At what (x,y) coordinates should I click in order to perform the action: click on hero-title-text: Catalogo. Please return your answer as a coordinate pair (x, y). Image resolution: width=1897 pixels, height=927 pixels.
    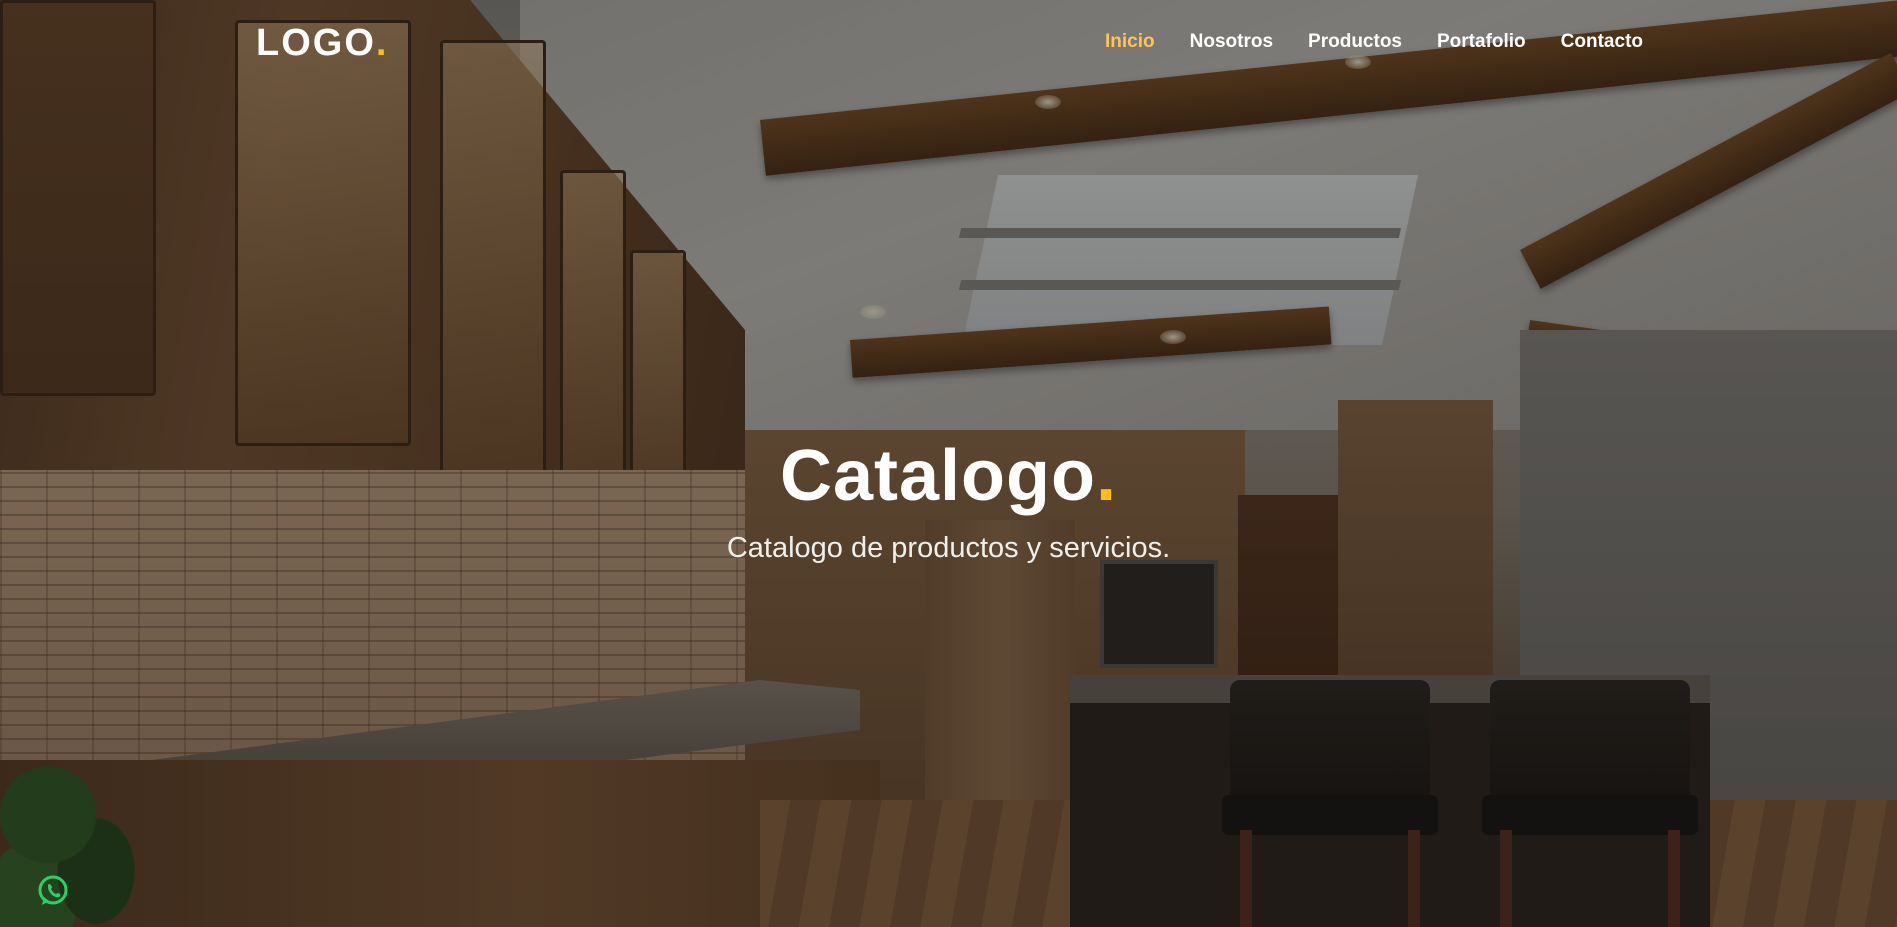
    Looking at the image, I should click on (937, 476).